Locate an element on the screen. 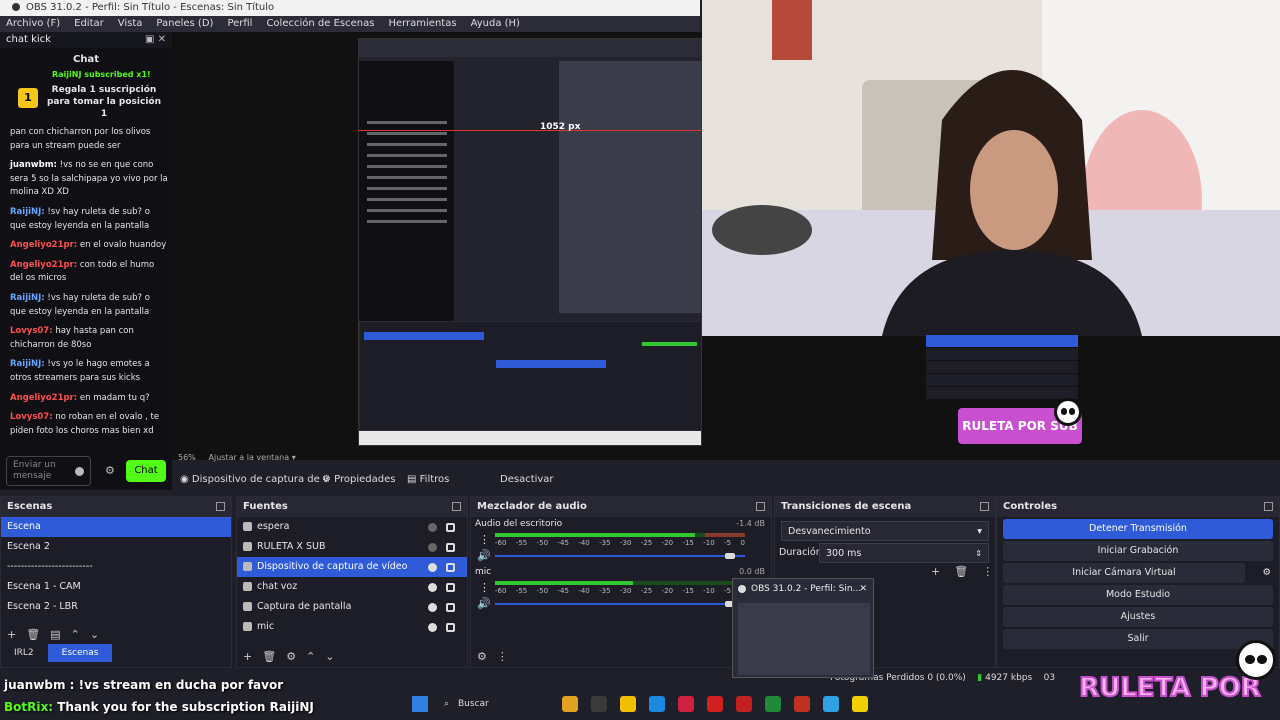 The image size is (1280, 720). chat-input: Enviar un mensaje is located at coordinates (48, 471).